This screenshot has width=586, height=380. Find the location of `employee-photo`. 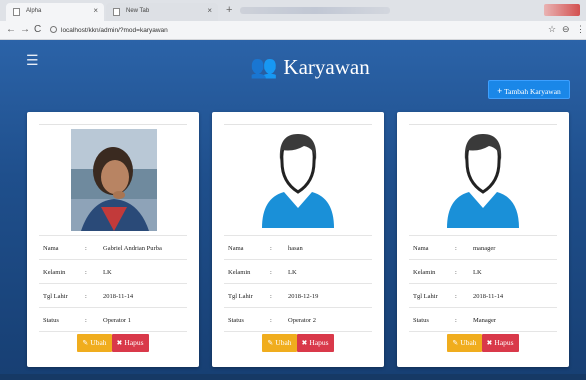

employee-photo is located at coordinates (114, 180).